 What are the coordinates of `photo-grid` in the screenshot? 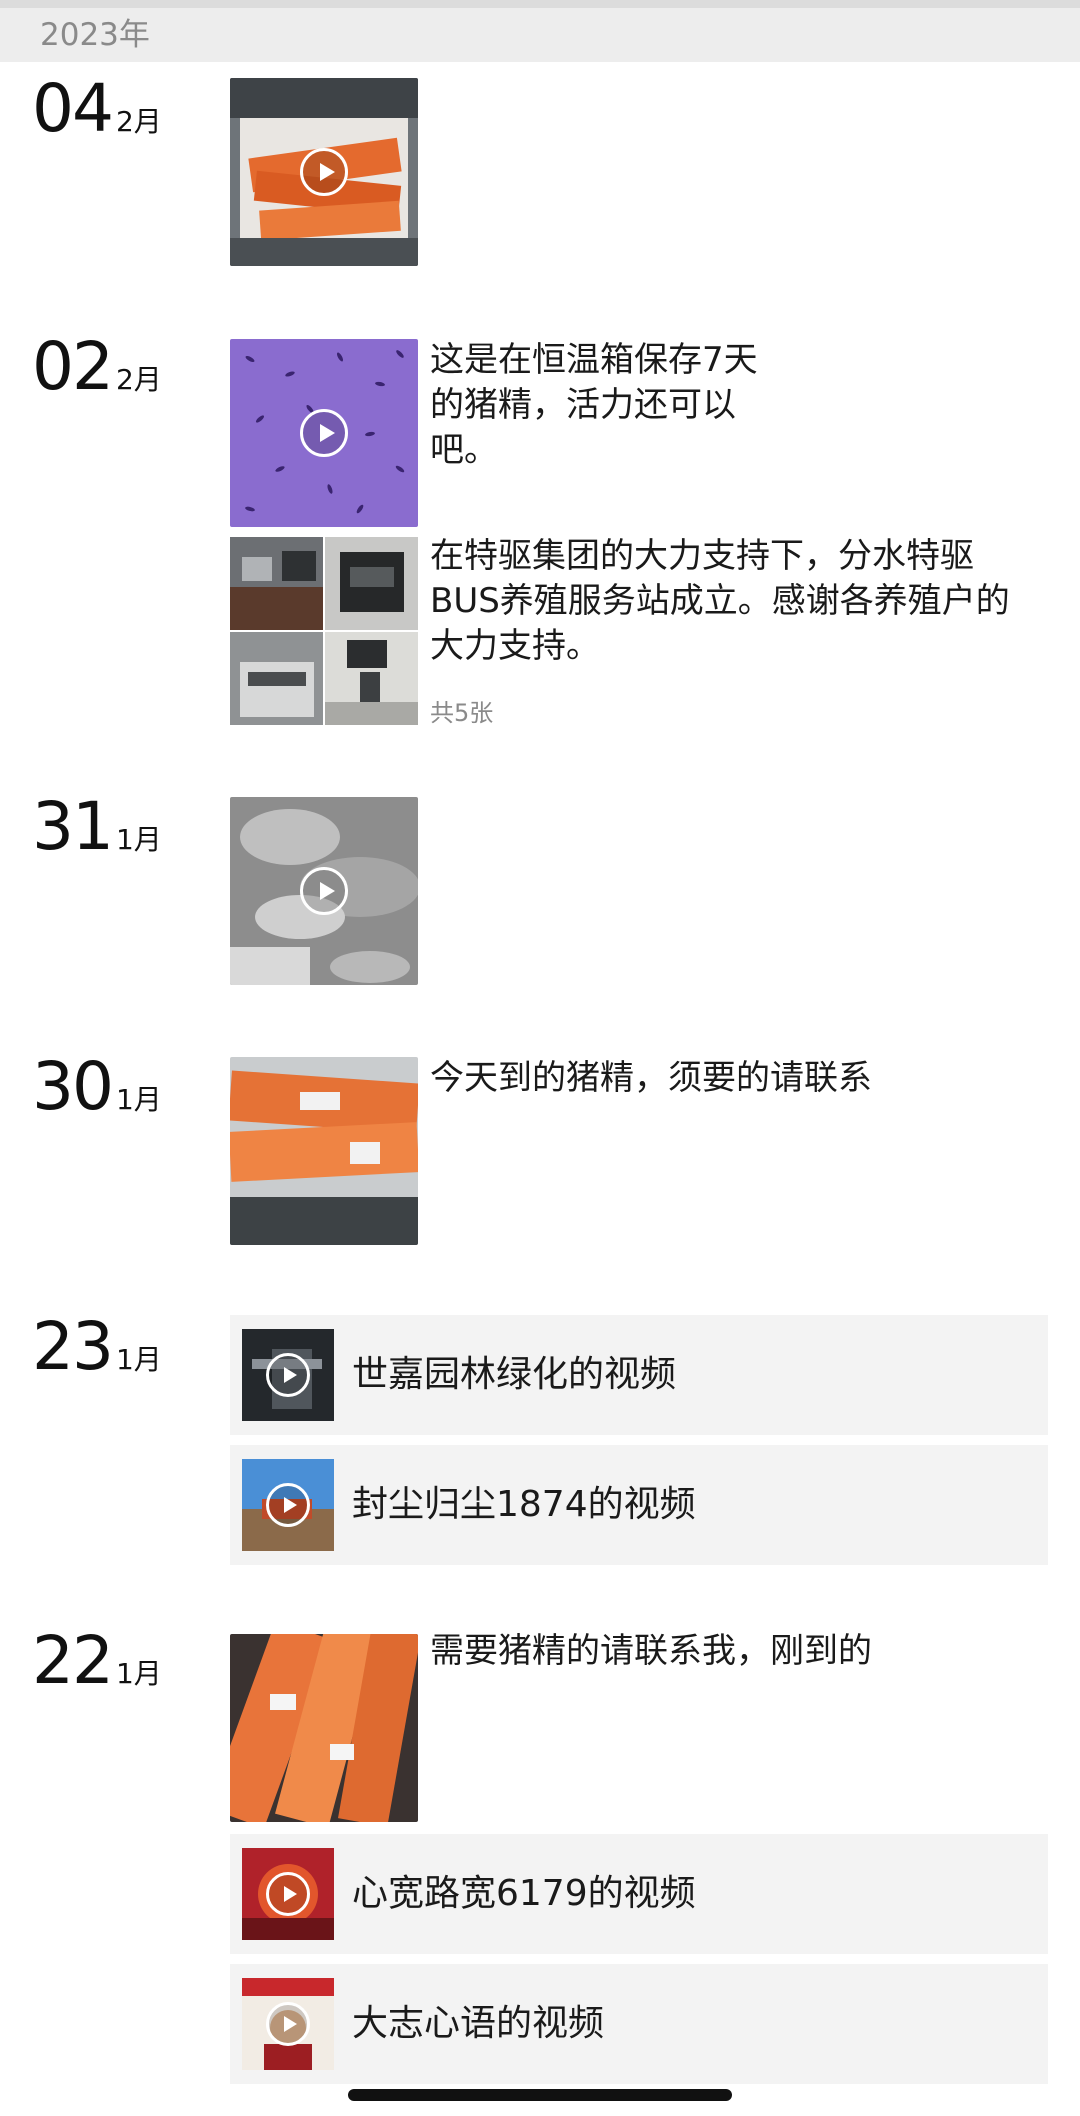 It's located at (324, 631).